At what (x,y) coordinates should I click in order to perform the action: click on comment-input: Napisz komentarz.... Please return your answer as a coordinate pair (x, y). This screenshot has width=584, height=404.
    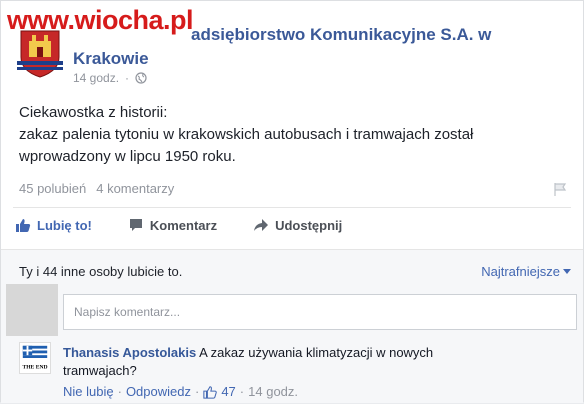
    Looking at the image, I should click on (320, 312).